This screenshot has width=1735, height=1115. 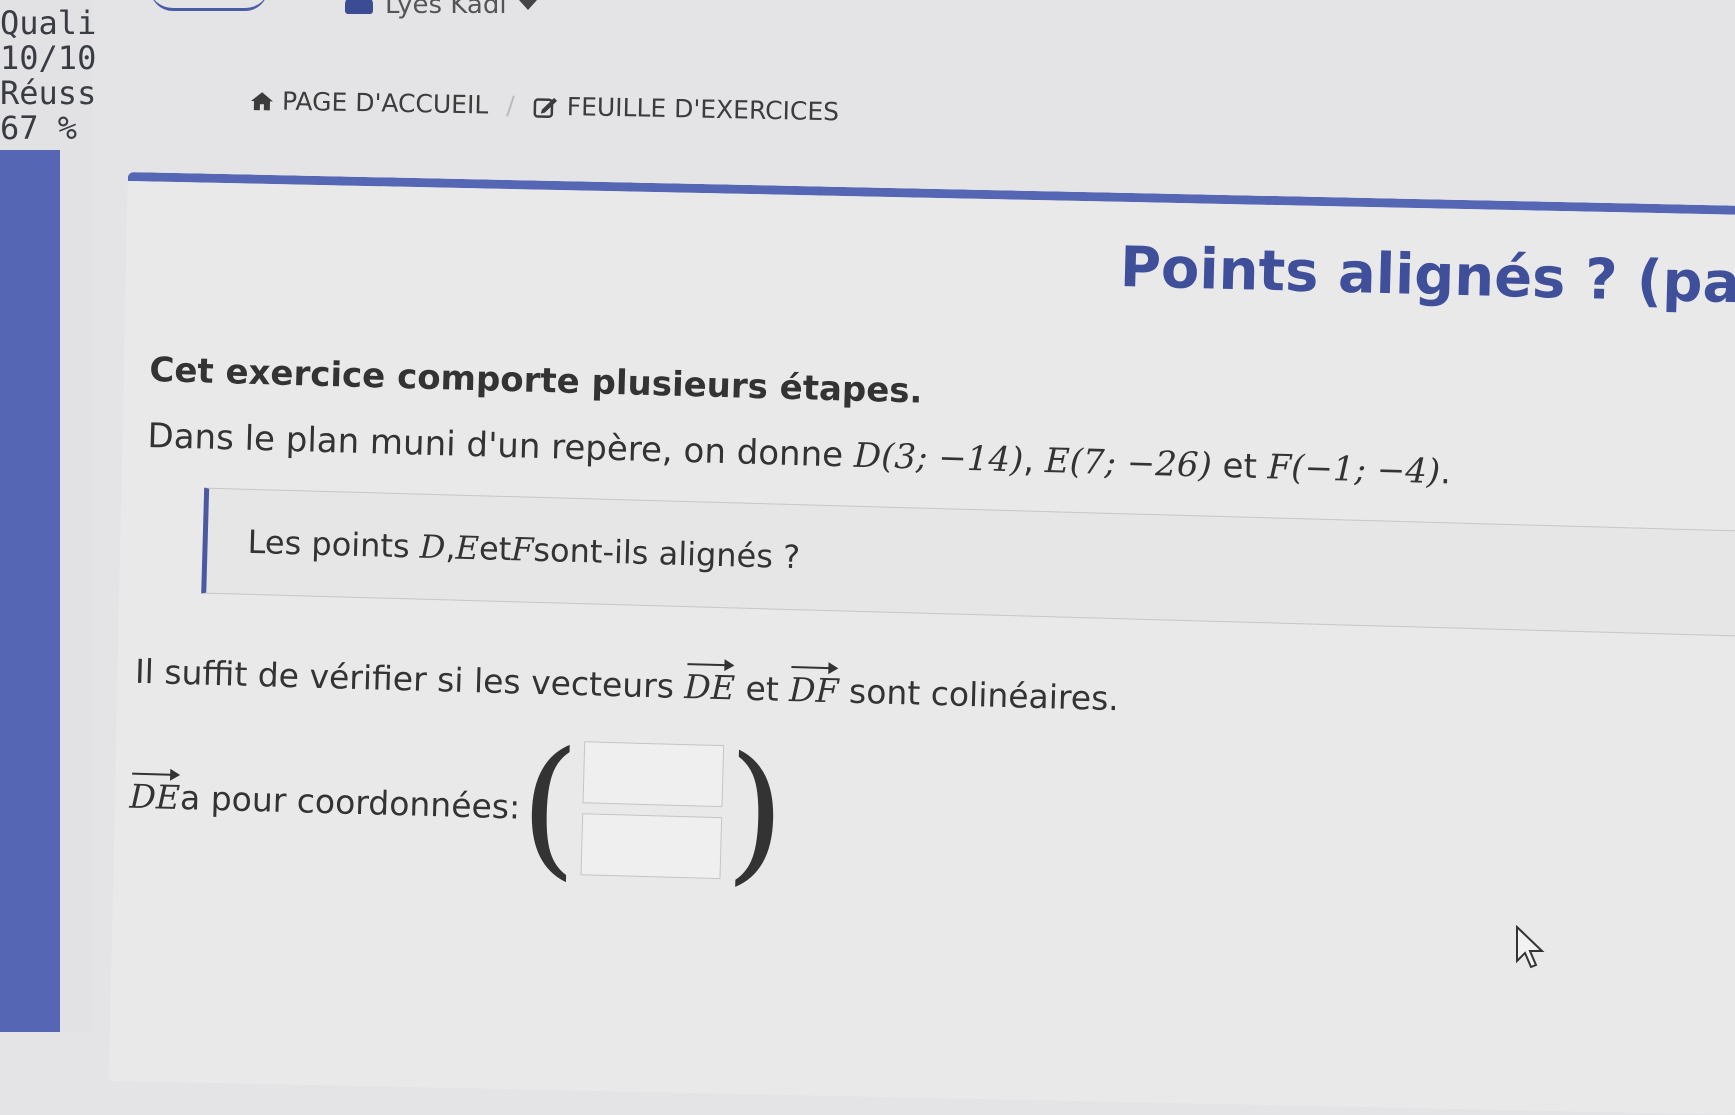 I want to click on statement-prefix: Dans le plan muni d'un repère, on donne, so click(x=501, y=445).